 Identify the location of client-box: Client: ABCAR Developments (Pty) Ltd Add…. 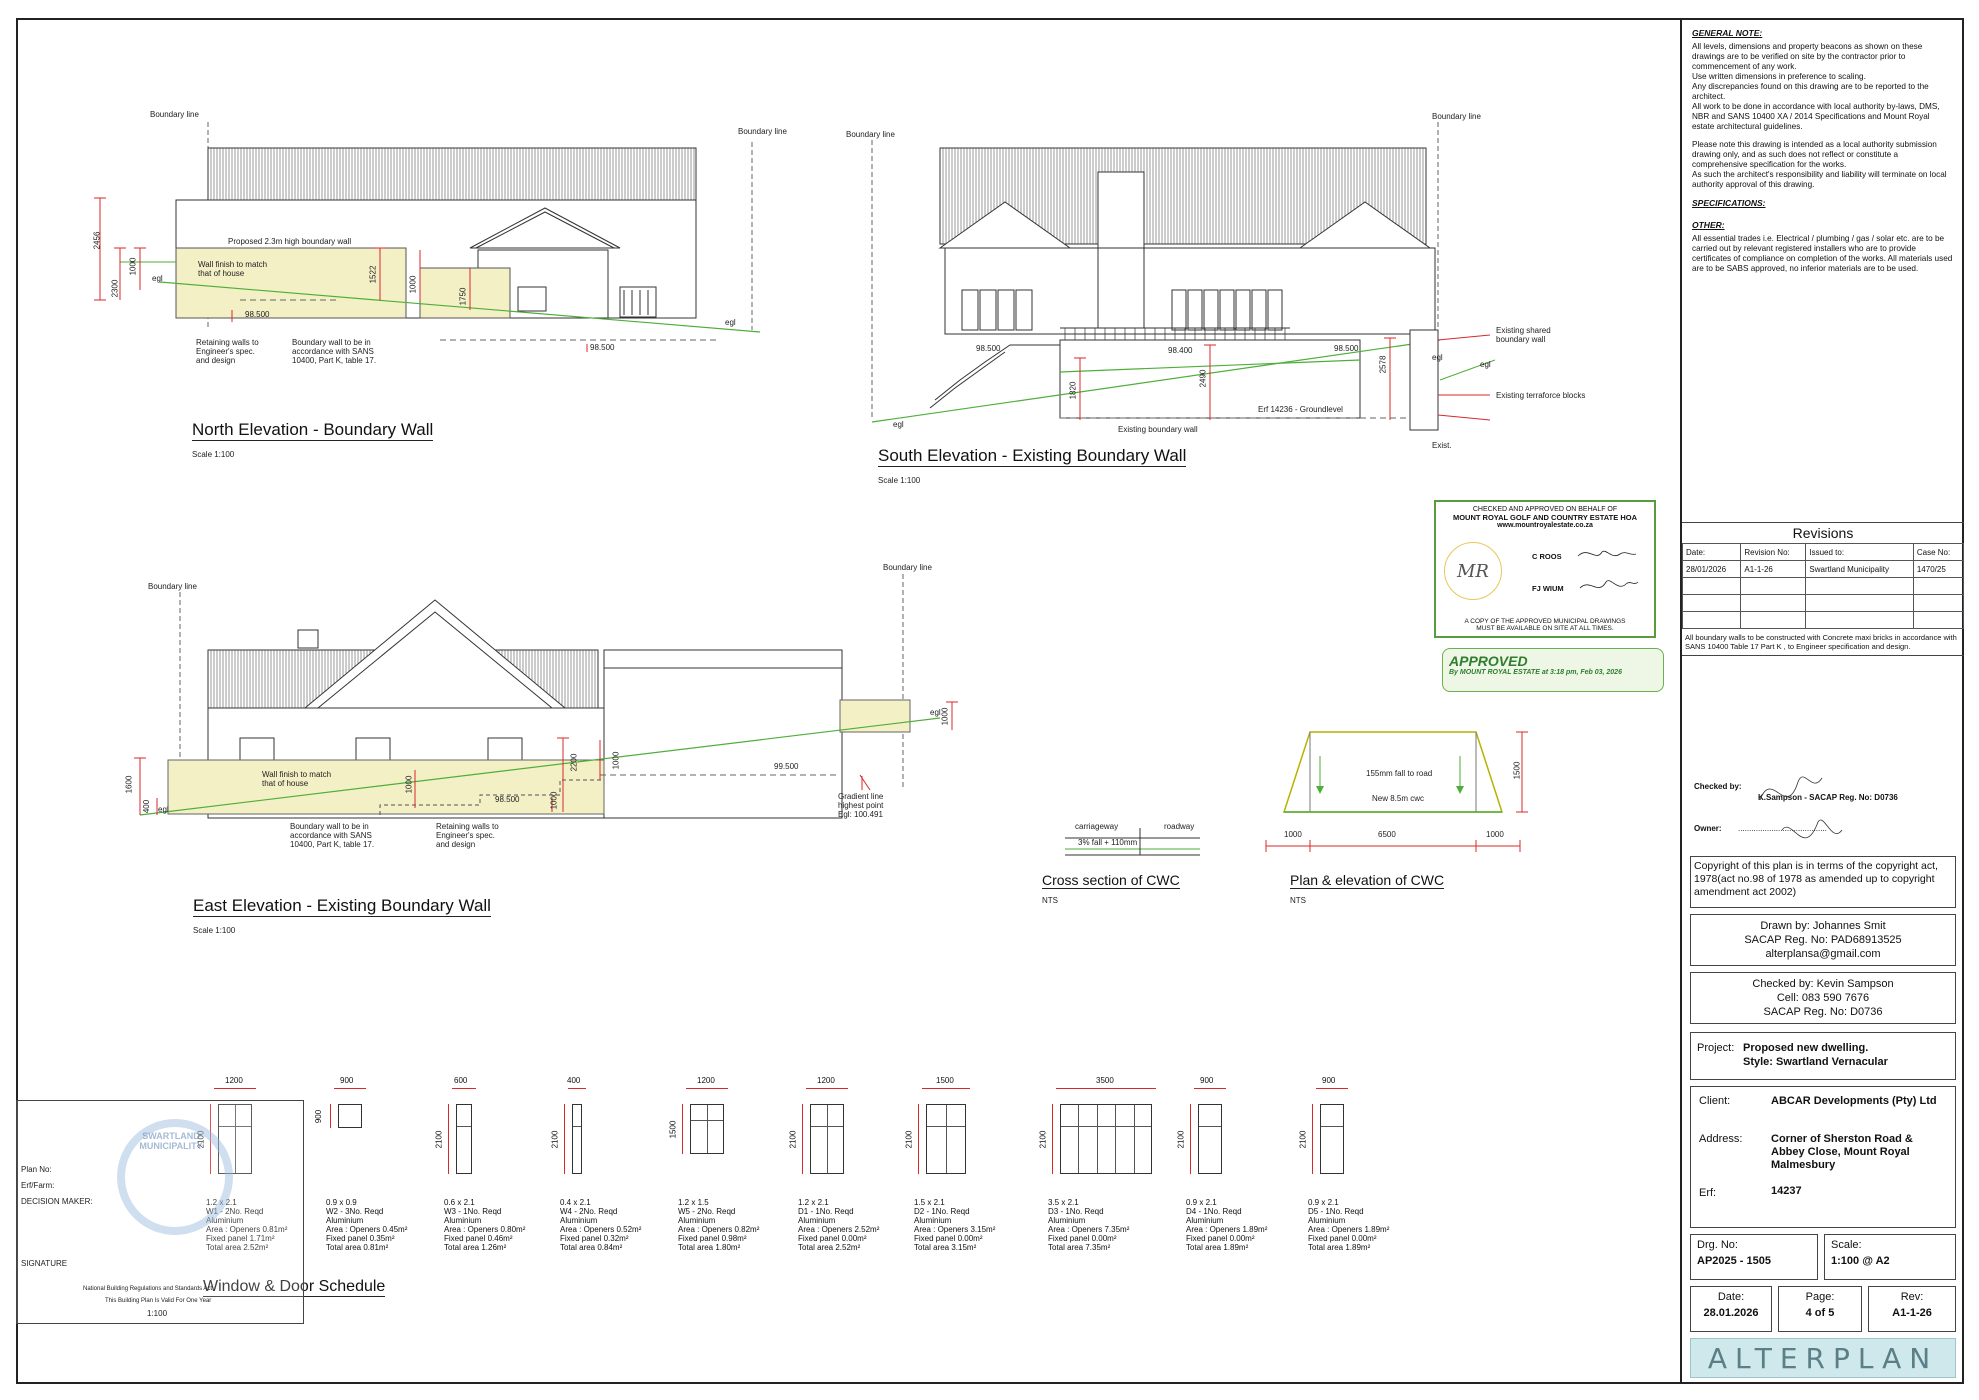
(1823, 1157).